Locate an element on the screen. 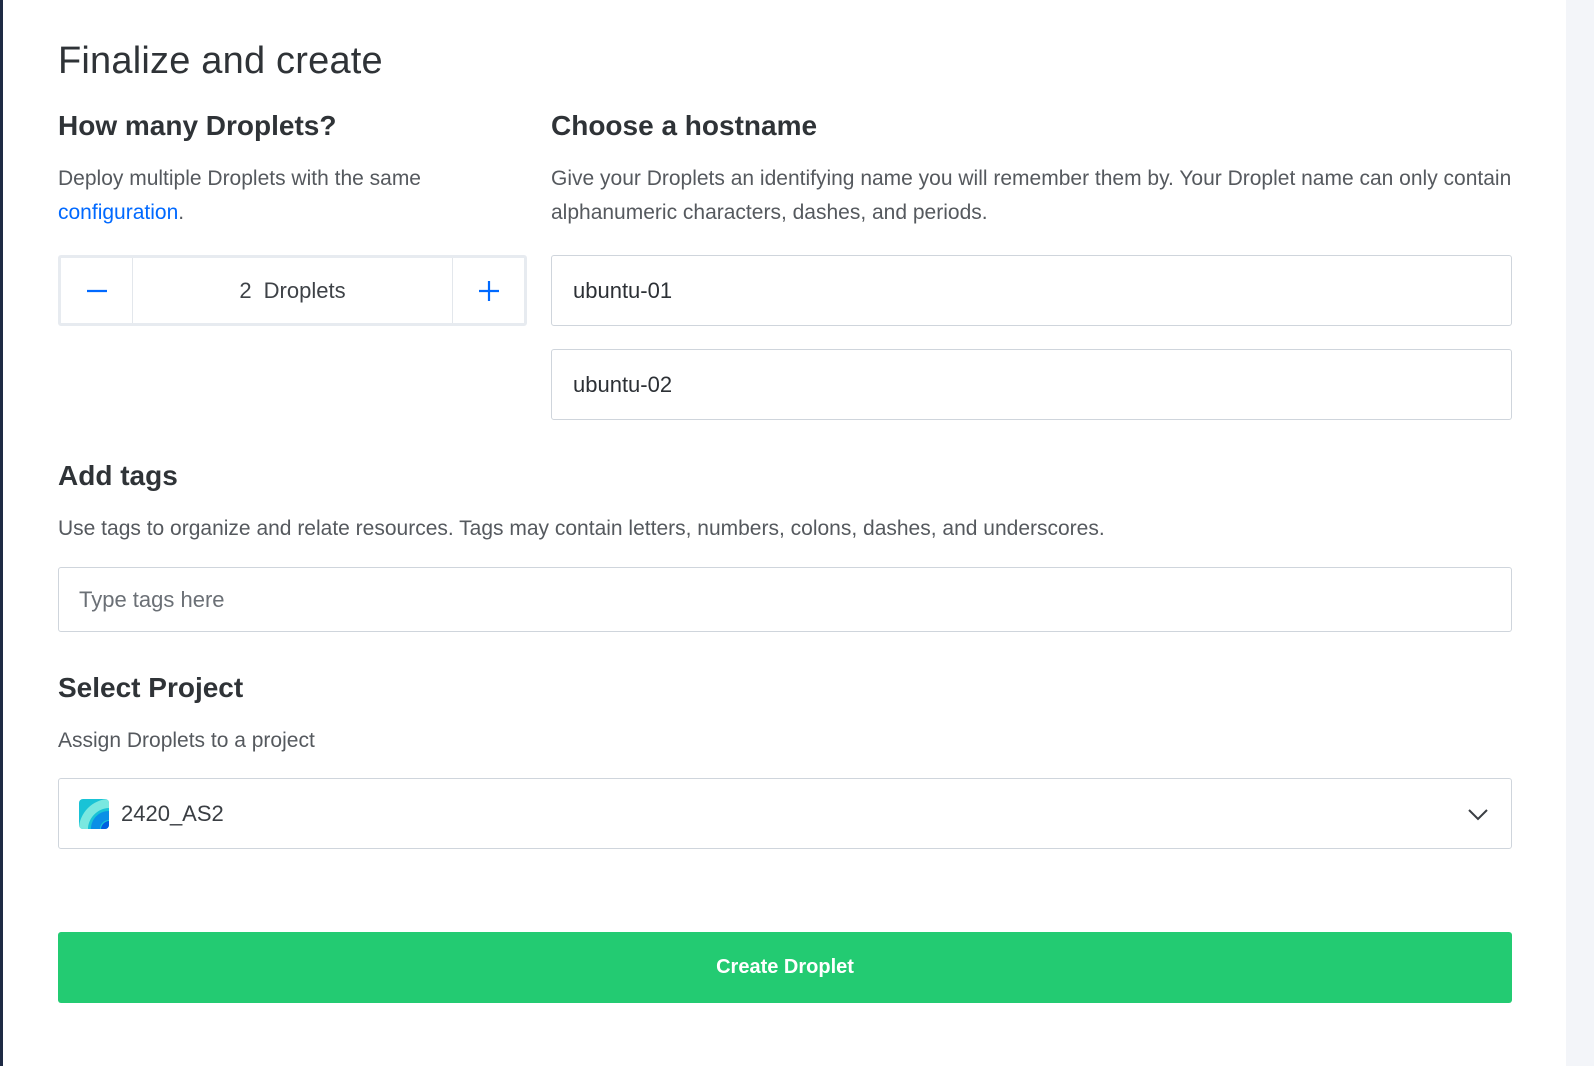 This screenshot has width=1594, height=1066. tags-field is located at coordinates (785, 599).